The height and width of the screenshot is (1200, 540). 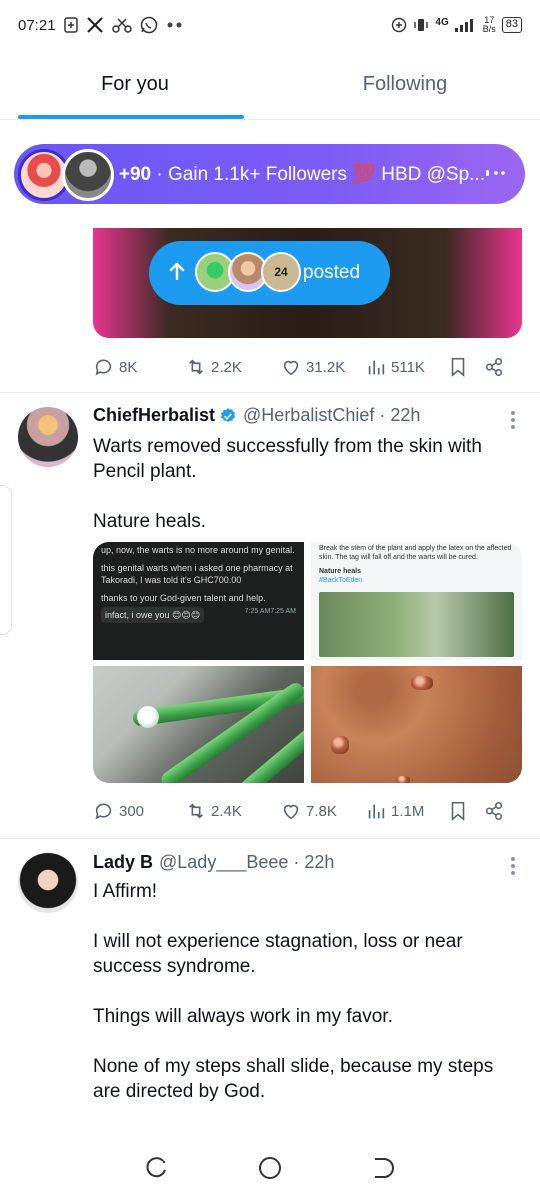 What do you see at coordinates (149, 25) in the screenshot?
I see `whatsapp-icon` at bounding box center [149, 25].